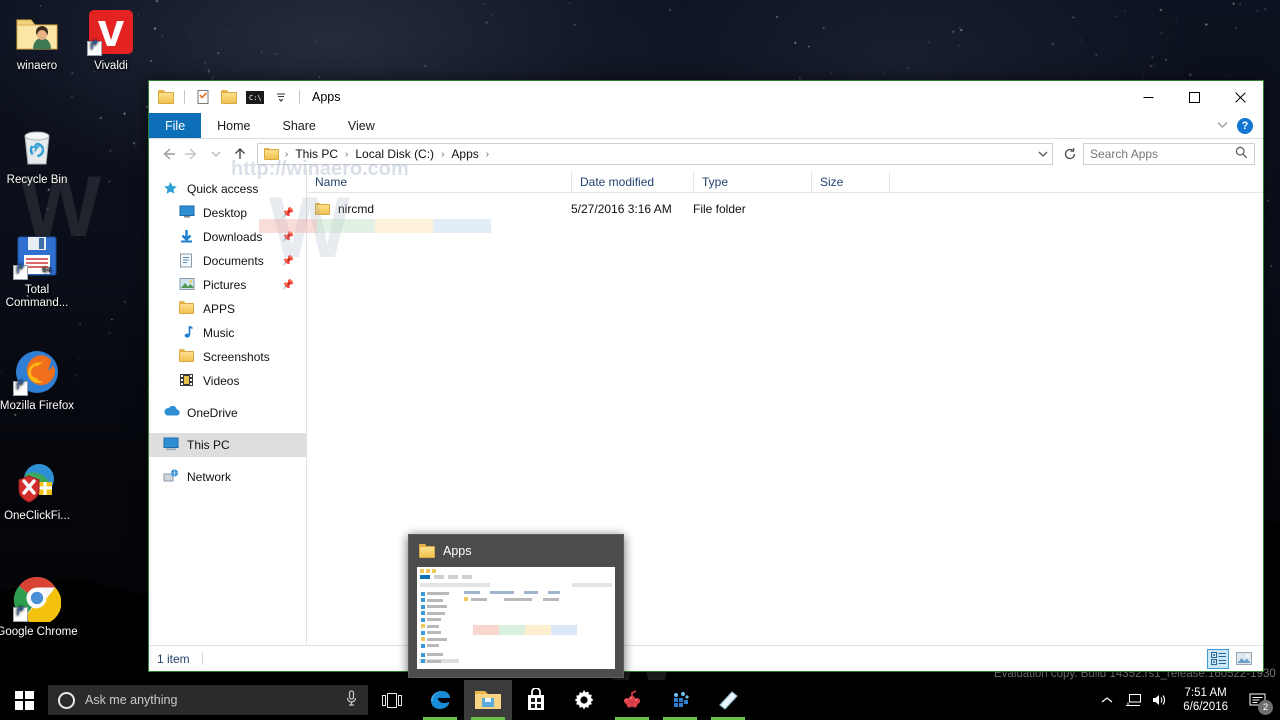 This screenshot has width=1280, height=720. I want to click on start-button, so click(24, 700).